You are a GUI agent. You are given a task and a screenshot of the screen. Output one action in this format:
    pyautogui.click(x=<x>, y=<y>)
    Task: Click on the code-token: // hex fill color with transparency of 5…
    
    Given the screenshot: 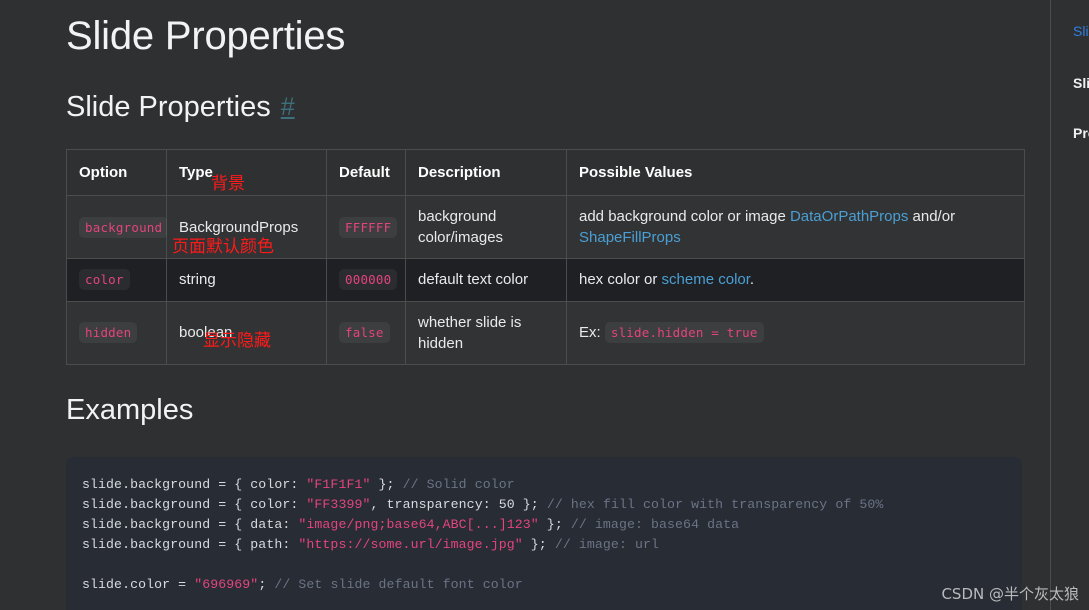 What is the action you would take?
    pyautogui.click(x=715, y=505)
    